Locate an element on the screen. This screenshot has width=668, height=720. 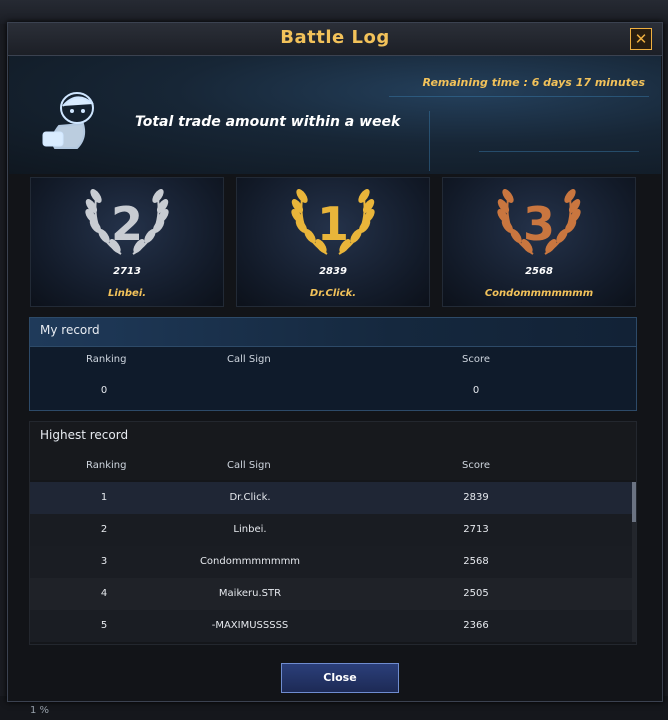
row-ranking: 2 is located at coordinates (104, 529).